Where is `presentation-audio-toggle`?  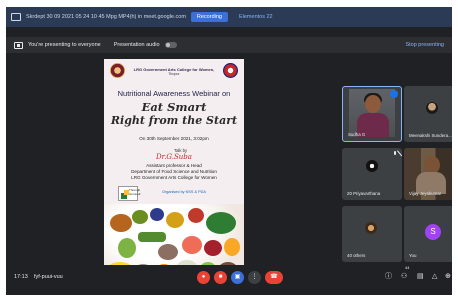
presentation-audio-toggle is located at coordinates (170, 45).